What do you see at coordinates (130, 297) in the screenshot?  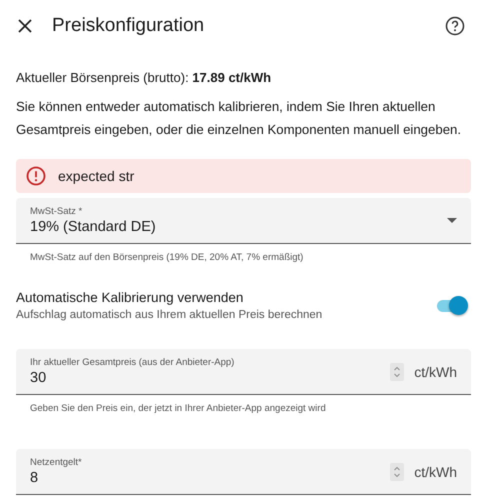 I see `setting-title: Automatische Kalibrierung verwenden` at bounding box center [130, 297].